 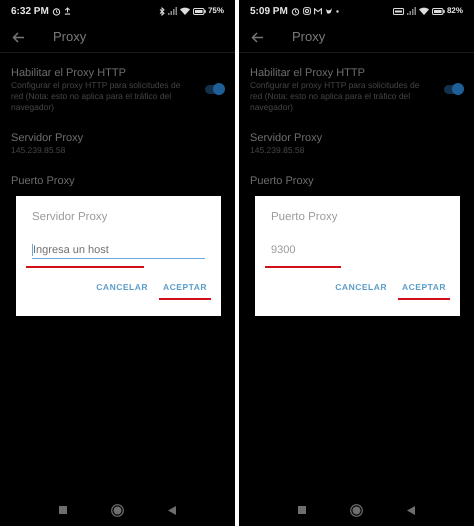 I want to click on host-input: 9300, so click(x=357, y=250).